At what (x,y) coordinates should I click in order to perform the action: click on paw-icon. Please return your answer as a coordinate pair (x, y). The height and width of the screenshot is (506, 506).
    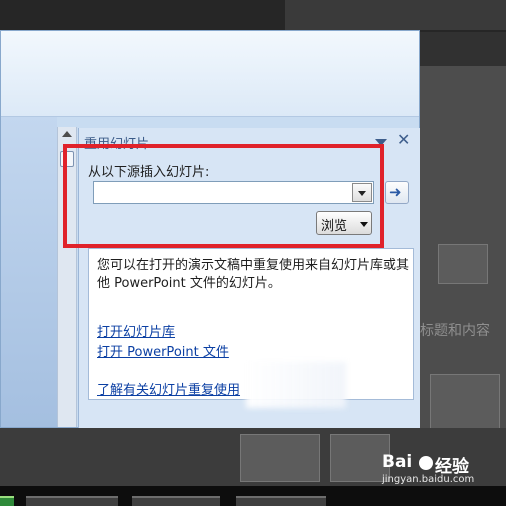
    Looking at the image, I should click on (426, 463).